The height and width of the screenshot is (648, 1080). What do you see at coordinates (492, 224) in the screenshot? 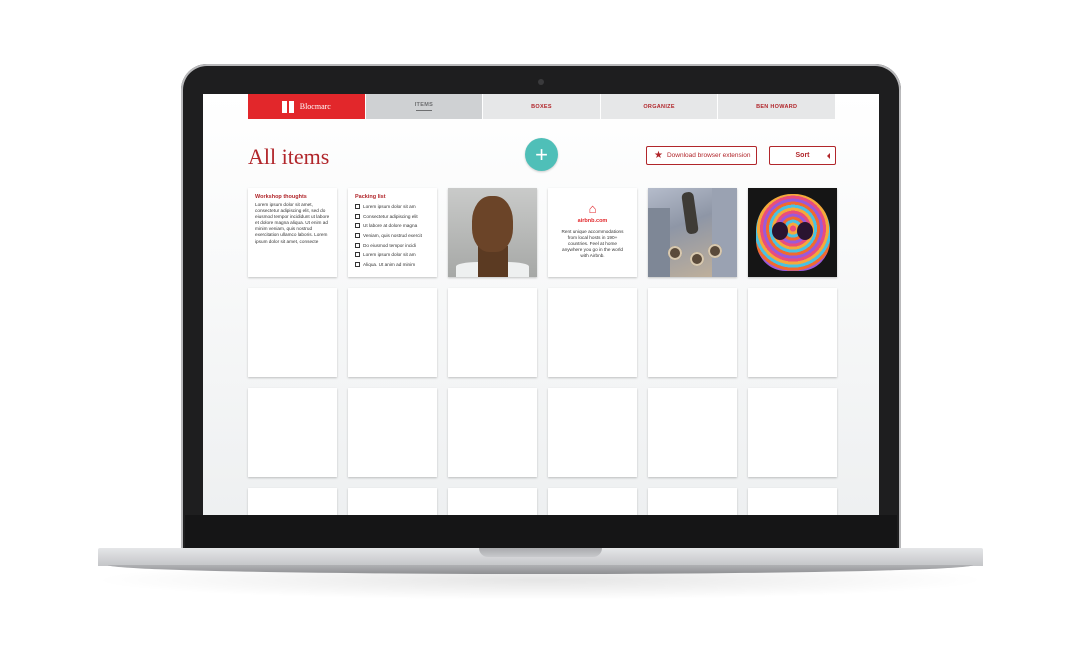
I see `photo-head` at bounding box center [492, 224].